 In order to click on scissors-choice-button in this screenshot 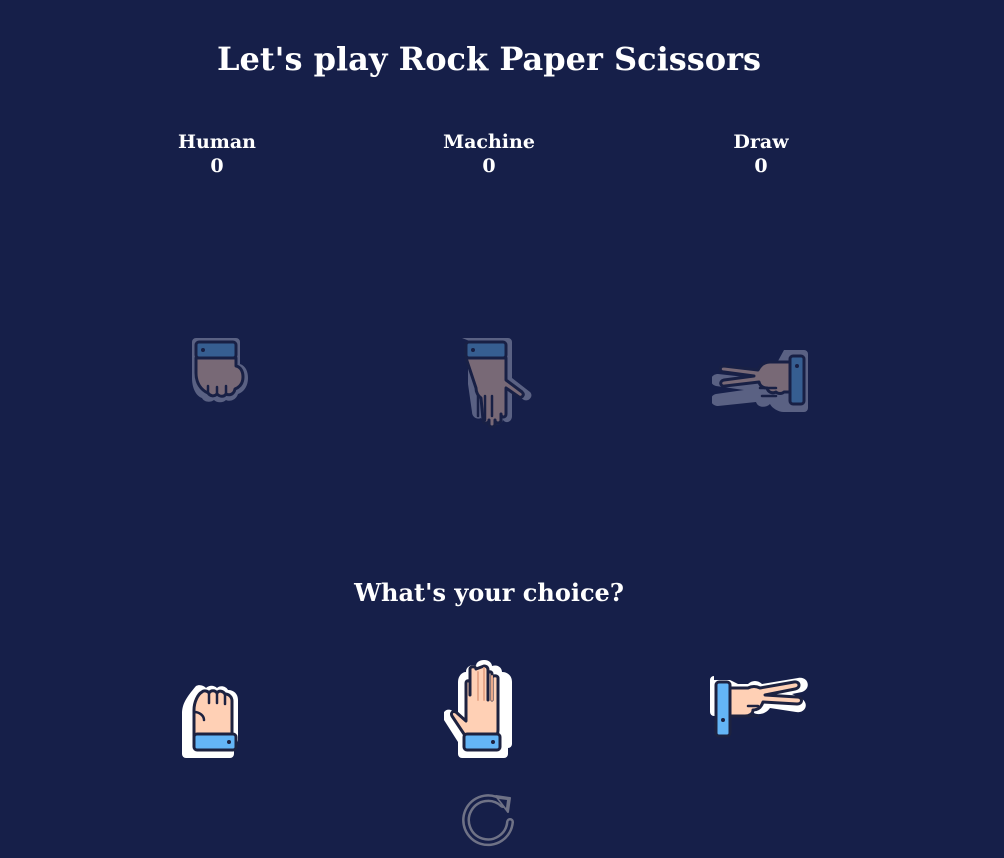, I will do `click(760, 711)`.